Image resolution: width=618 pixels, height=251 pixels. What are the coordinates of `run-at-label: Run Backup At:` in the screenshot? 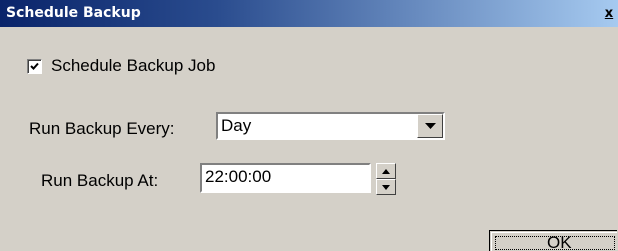 It's located at (100, 180).